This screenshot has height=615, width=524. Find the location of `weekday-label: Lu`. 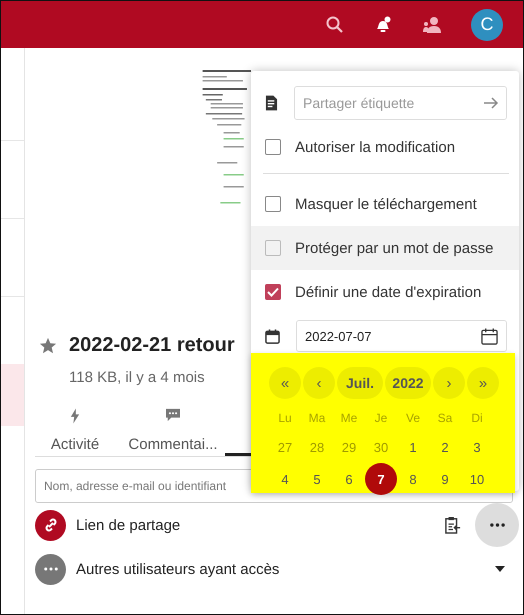

weekday-label: Lu is located at coordinates (285, 418).